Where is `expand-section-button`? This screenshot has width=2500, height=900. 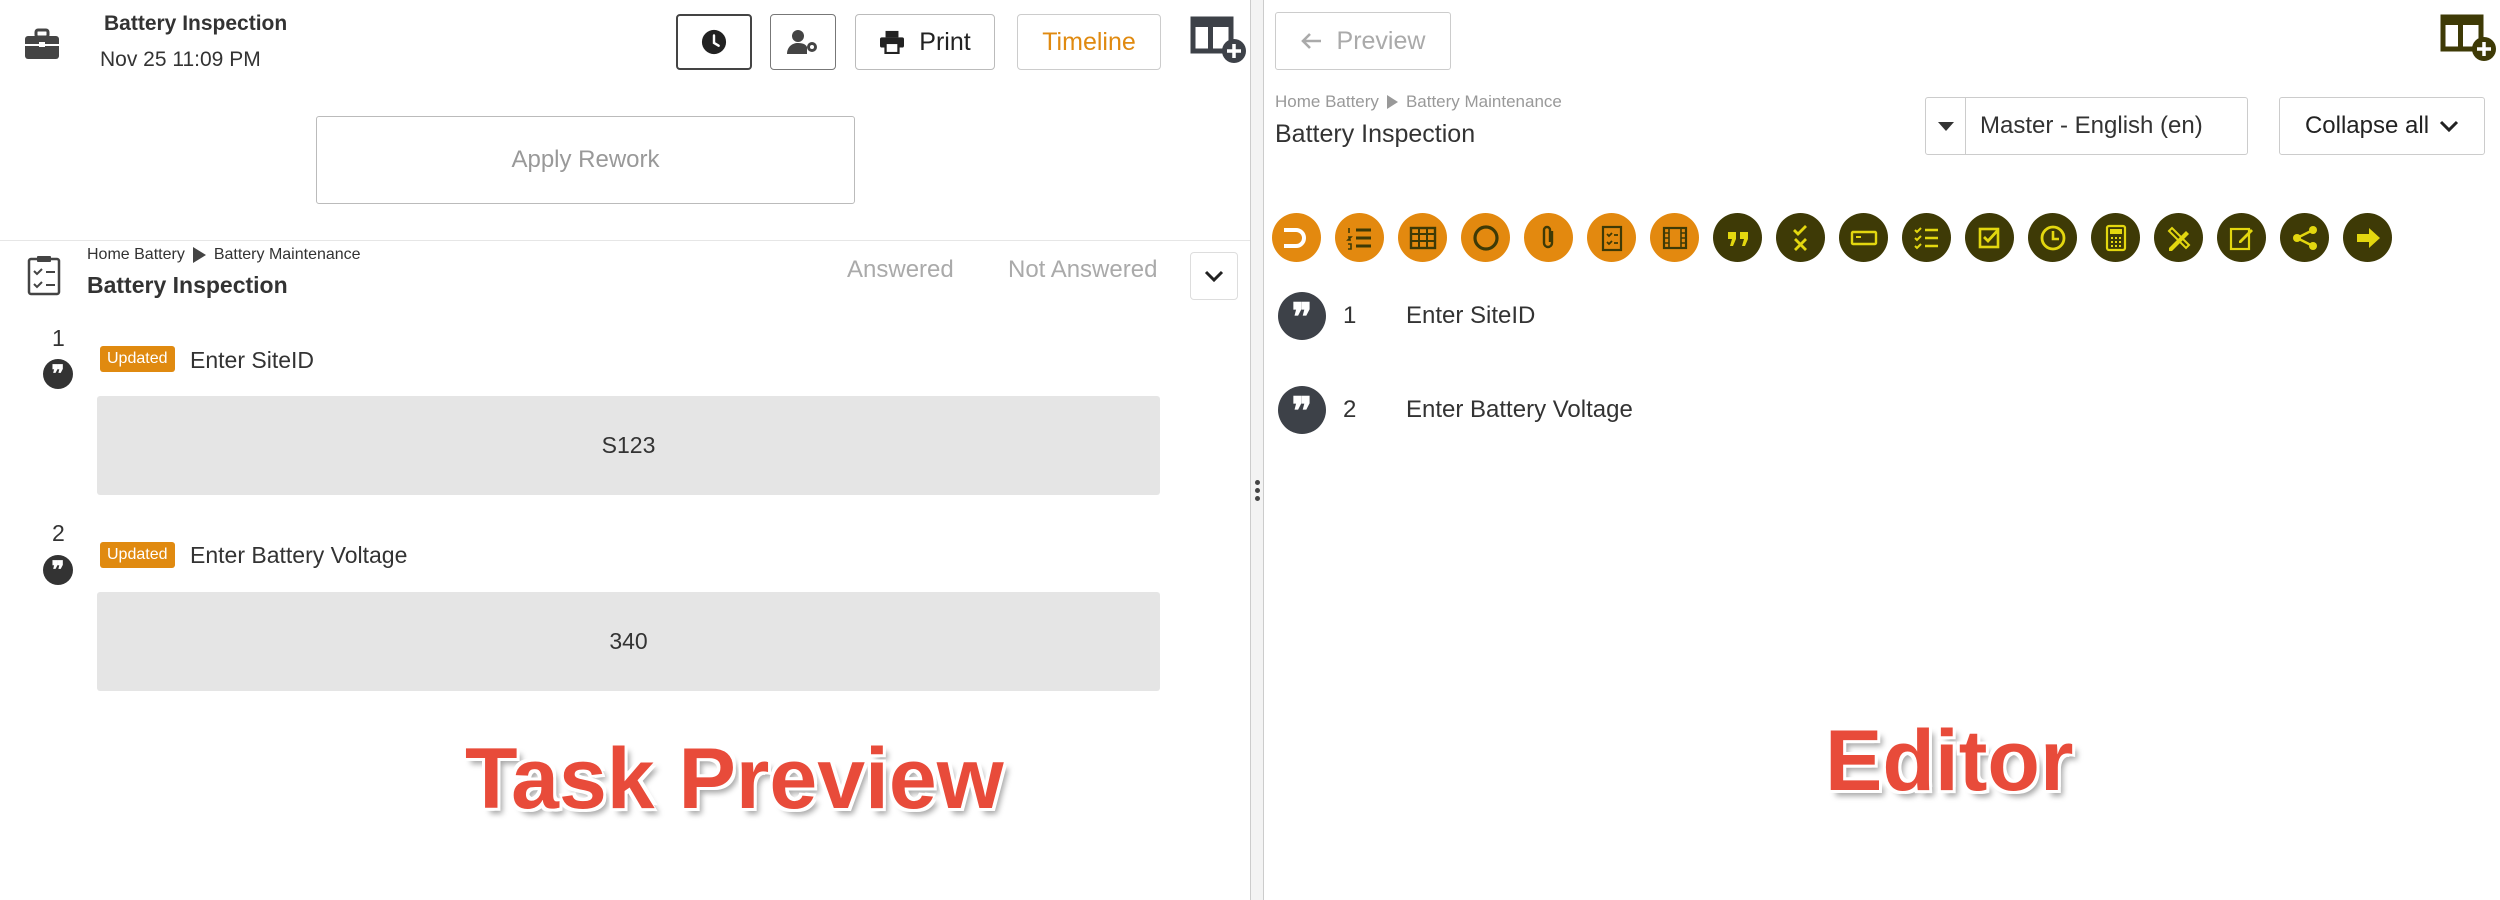
expand-section-button is located at coordinates (1214, 276).